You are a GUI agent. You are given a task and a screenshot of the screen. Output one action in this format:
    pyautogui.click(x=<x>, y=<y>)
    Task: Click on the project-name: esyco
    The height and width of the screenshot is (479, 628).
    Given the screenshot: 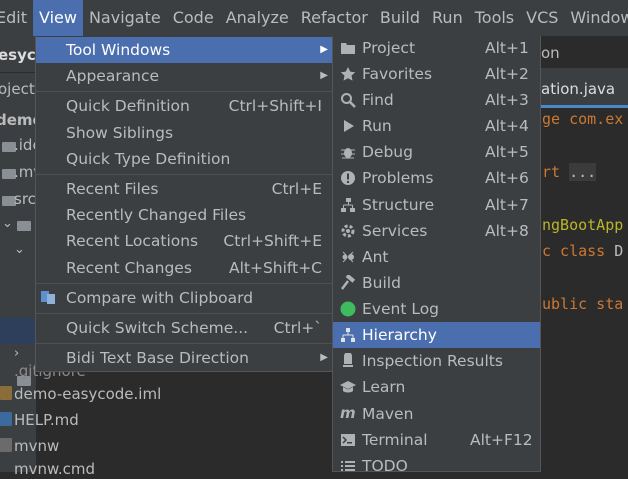 What is the action you would take?
    pyautogui.click(x=18, y=55)
    